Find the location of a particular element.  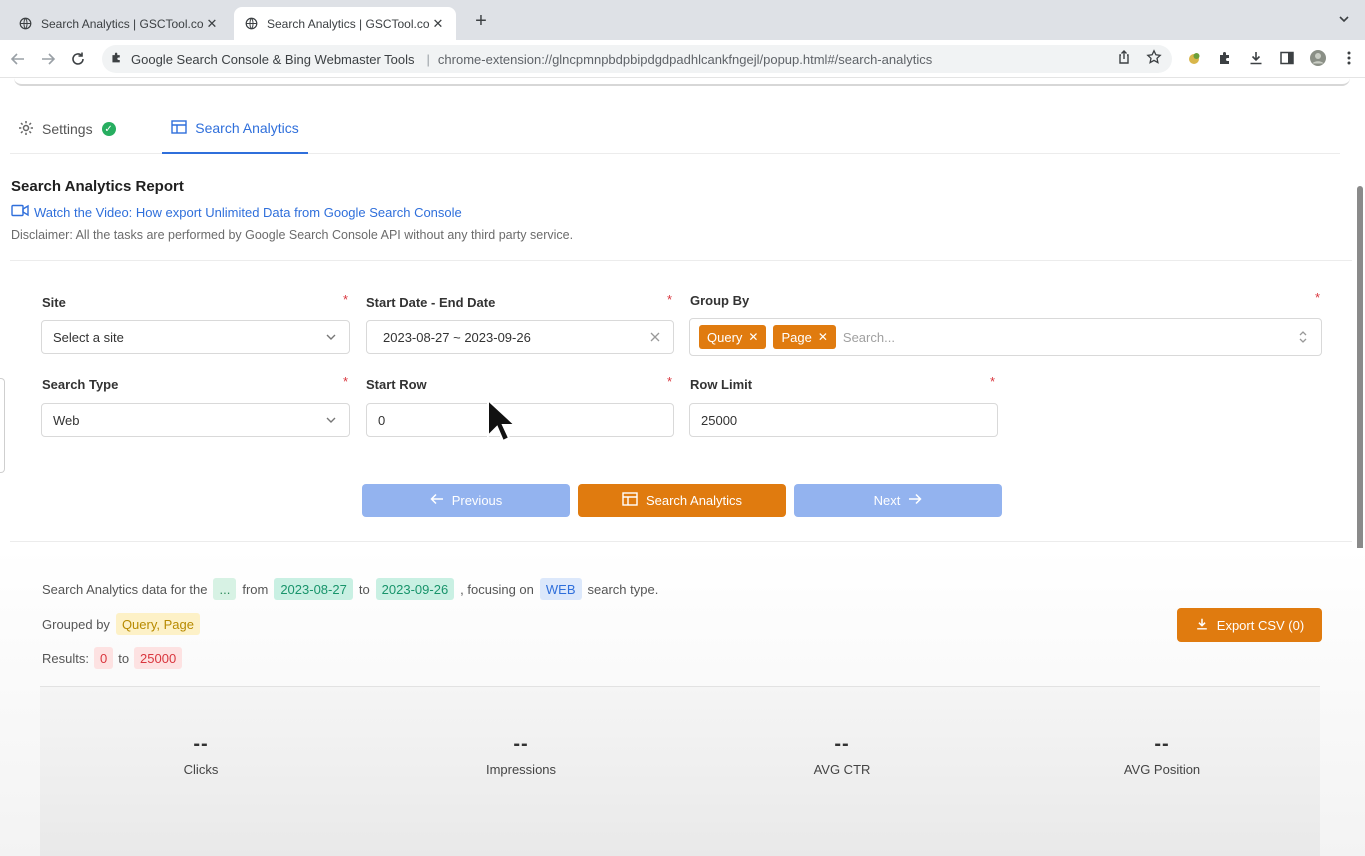

scrollbar is located at coordinates (1360, 371).